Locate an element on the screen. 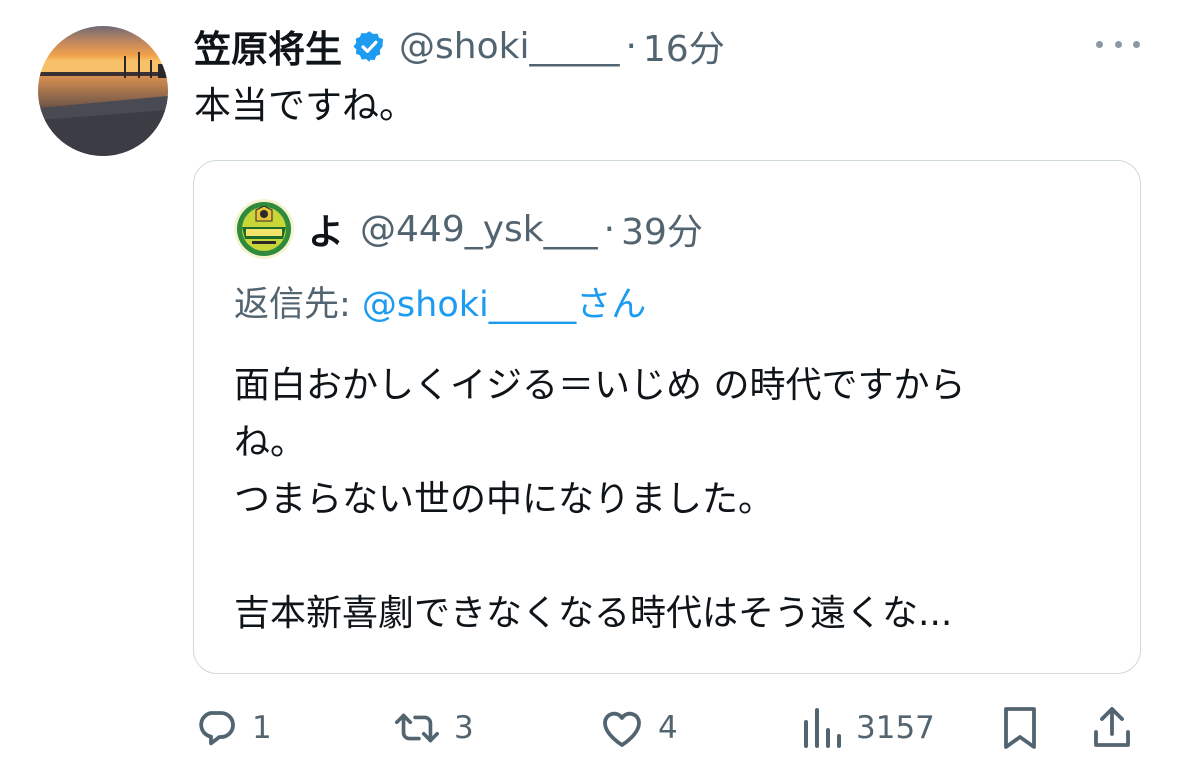  reply-count: 1 is located at coordinates (262, 728).